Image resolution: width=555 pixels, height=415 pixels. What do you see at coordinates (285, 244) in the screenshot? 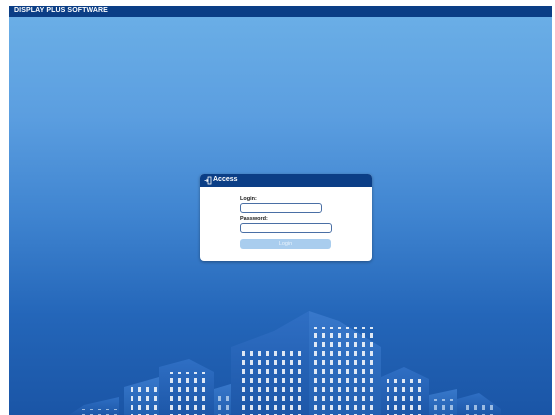
I see `login-button: Login` at bounding box center [285, 244].